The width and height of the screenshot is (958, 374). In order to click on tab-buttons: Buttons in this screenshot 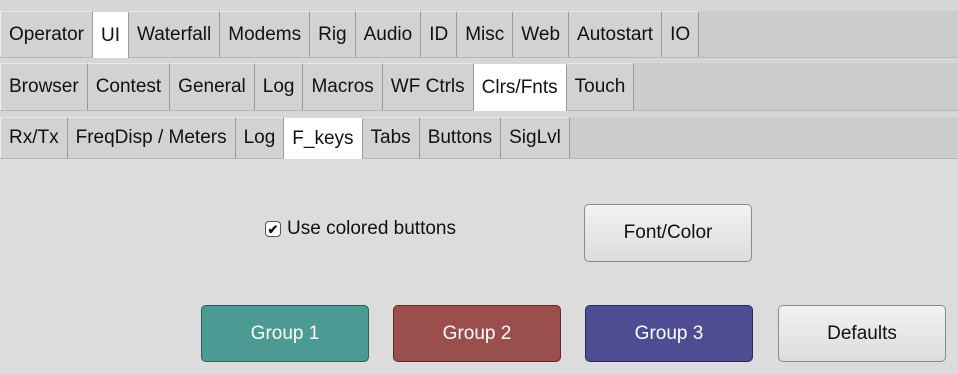, I will do `click(460, 137)`.